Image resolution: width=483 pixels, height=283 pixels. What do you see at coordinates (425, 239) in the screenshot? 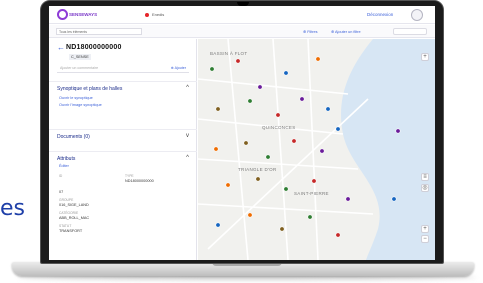
I see `zoom-out-icon: −` at bounding box center [425, 239].